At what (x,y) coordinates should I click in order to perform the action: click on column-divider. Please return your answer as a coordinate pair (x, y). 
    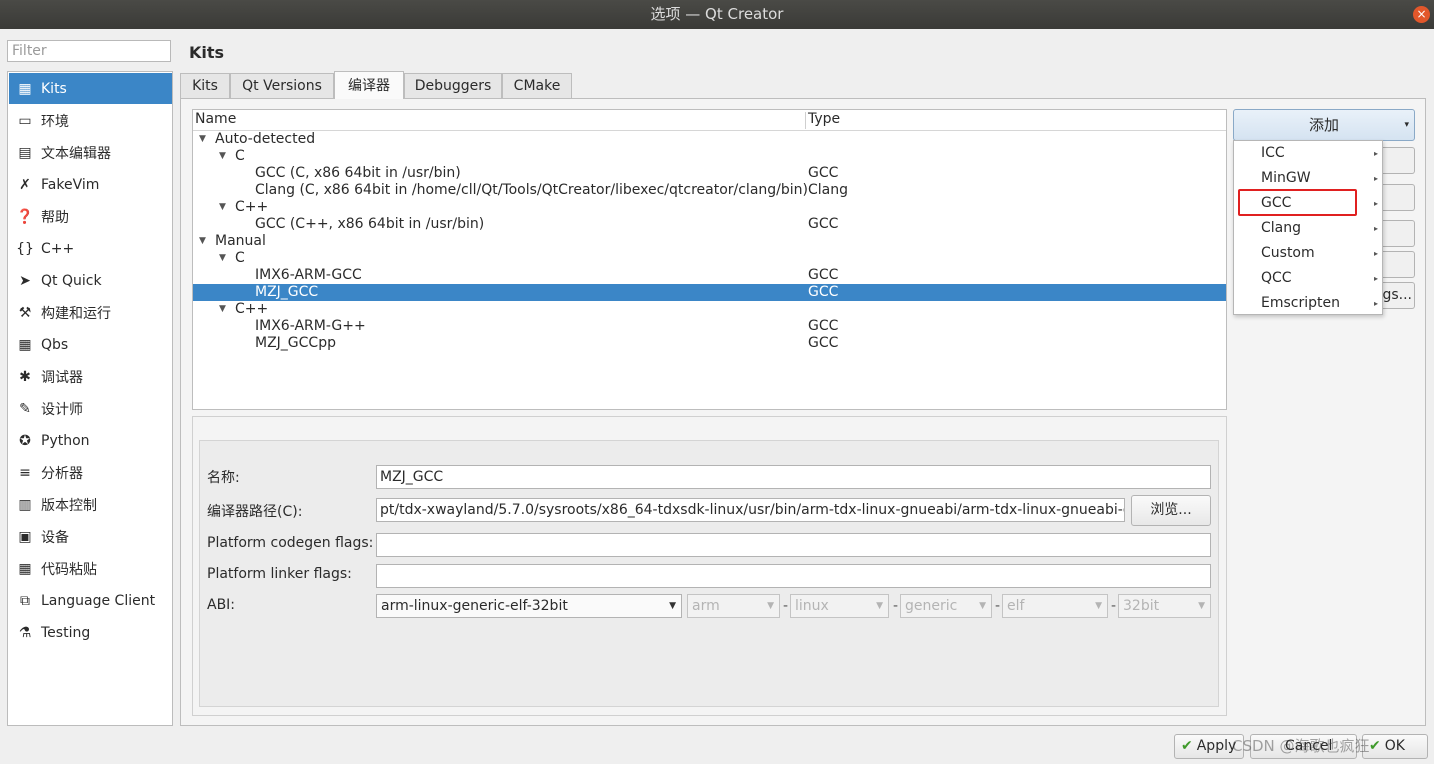
    Looking at the image, I should click on (805, 120).